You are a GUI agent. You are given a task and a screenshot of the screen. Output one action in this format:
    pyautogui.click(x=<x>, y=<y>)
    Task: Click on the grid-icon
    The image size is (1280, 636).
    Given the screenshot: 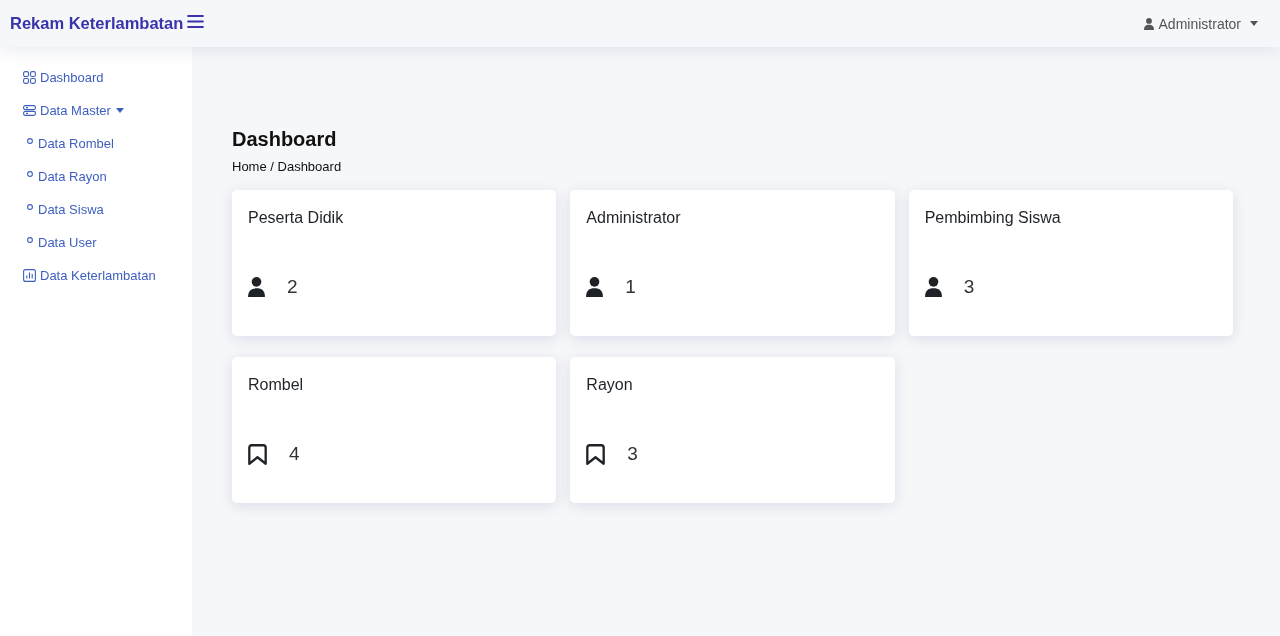 What is the action you would take?
    pyautogui.click(x=29, y=77)
    